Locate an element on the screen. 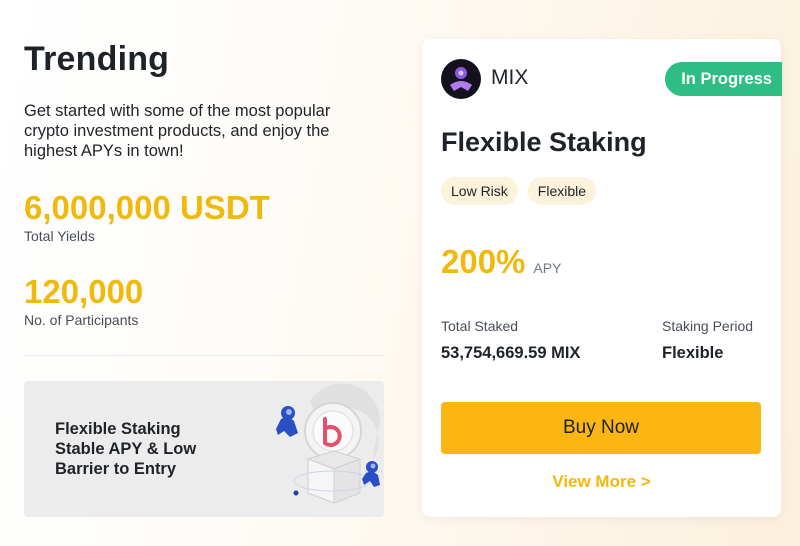  staking-period-value: Flexible is located at coordinates (693, 353).